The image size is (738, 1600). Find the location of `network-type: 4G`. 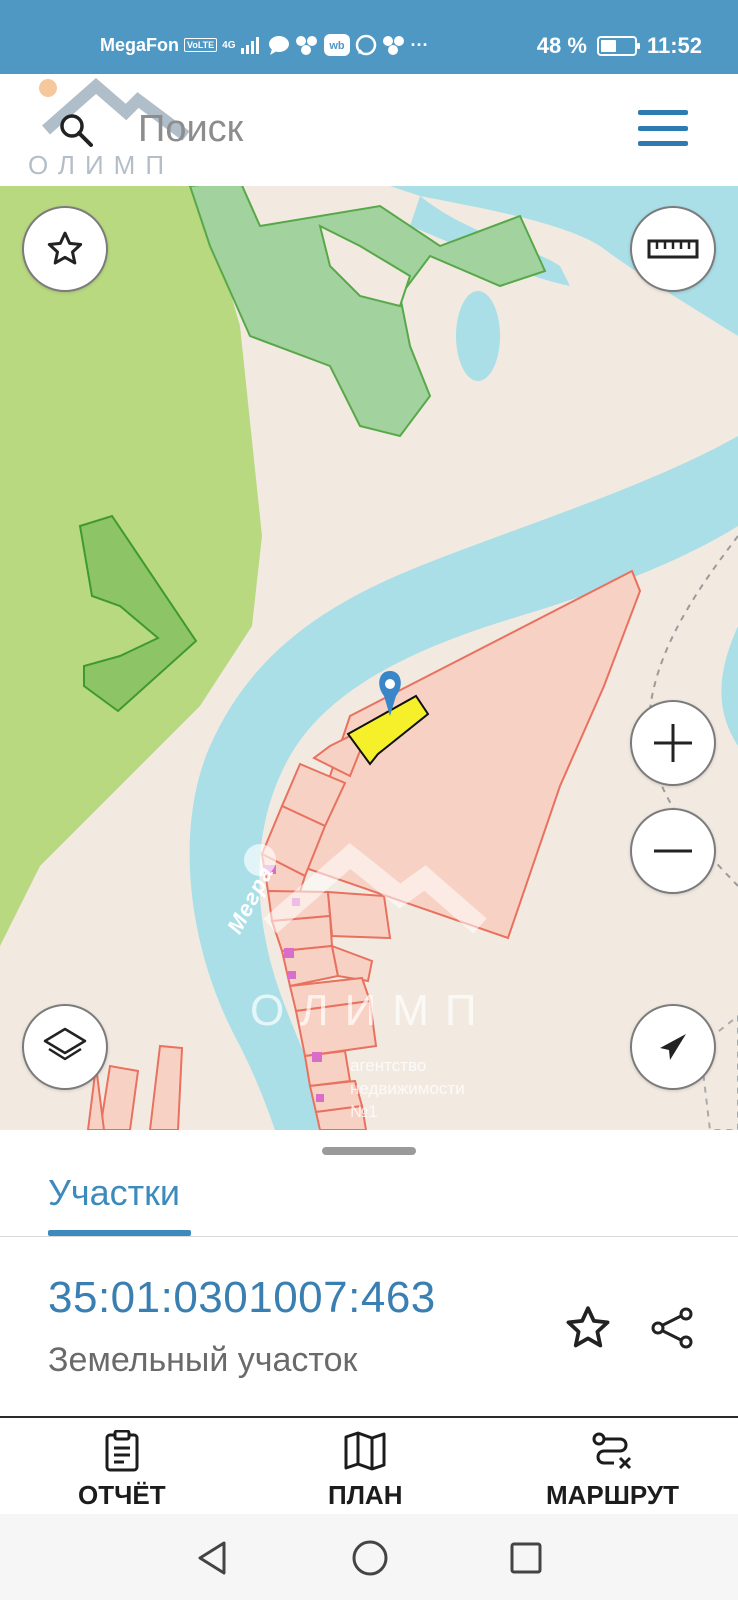

network-type: 4G is located at coordinates (229, 45).